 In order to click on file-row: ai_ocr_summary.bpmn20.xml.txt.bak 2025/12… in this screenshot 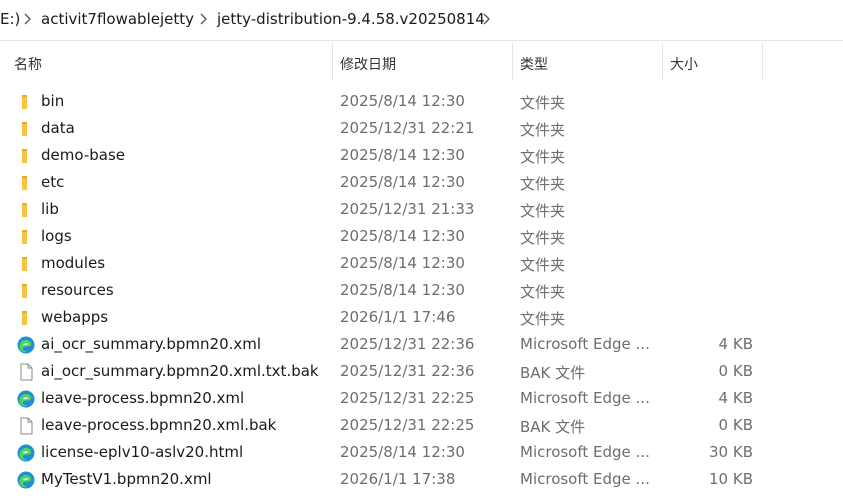, I will do `click(421, 371)`.